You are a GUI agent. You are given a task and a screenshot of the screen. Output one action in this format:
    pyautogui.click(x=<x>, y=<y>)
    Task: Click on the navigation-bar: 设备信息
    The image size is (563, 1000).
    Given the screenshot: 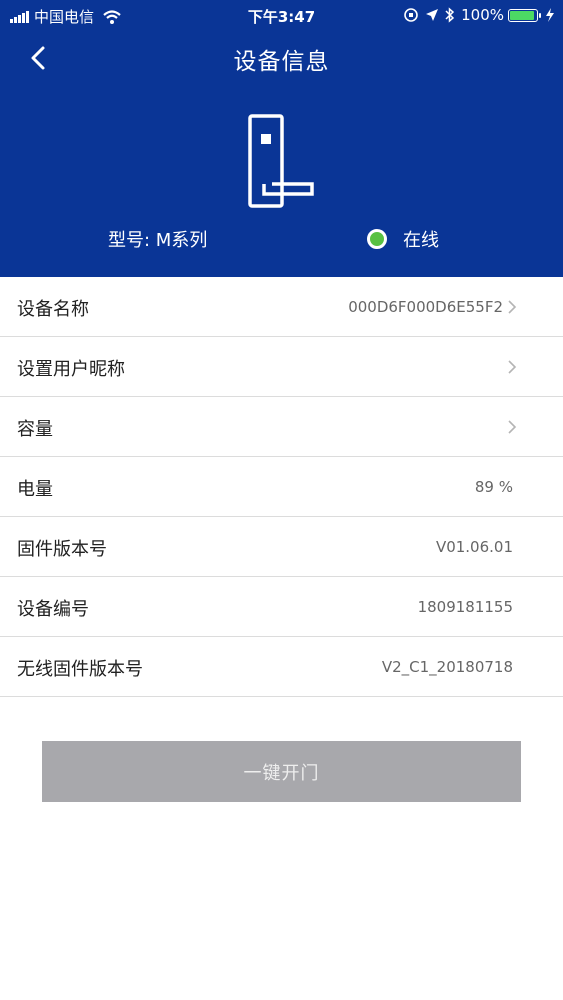 What is the action you would take?
    pyautogui.click(x=281, y=56)
    